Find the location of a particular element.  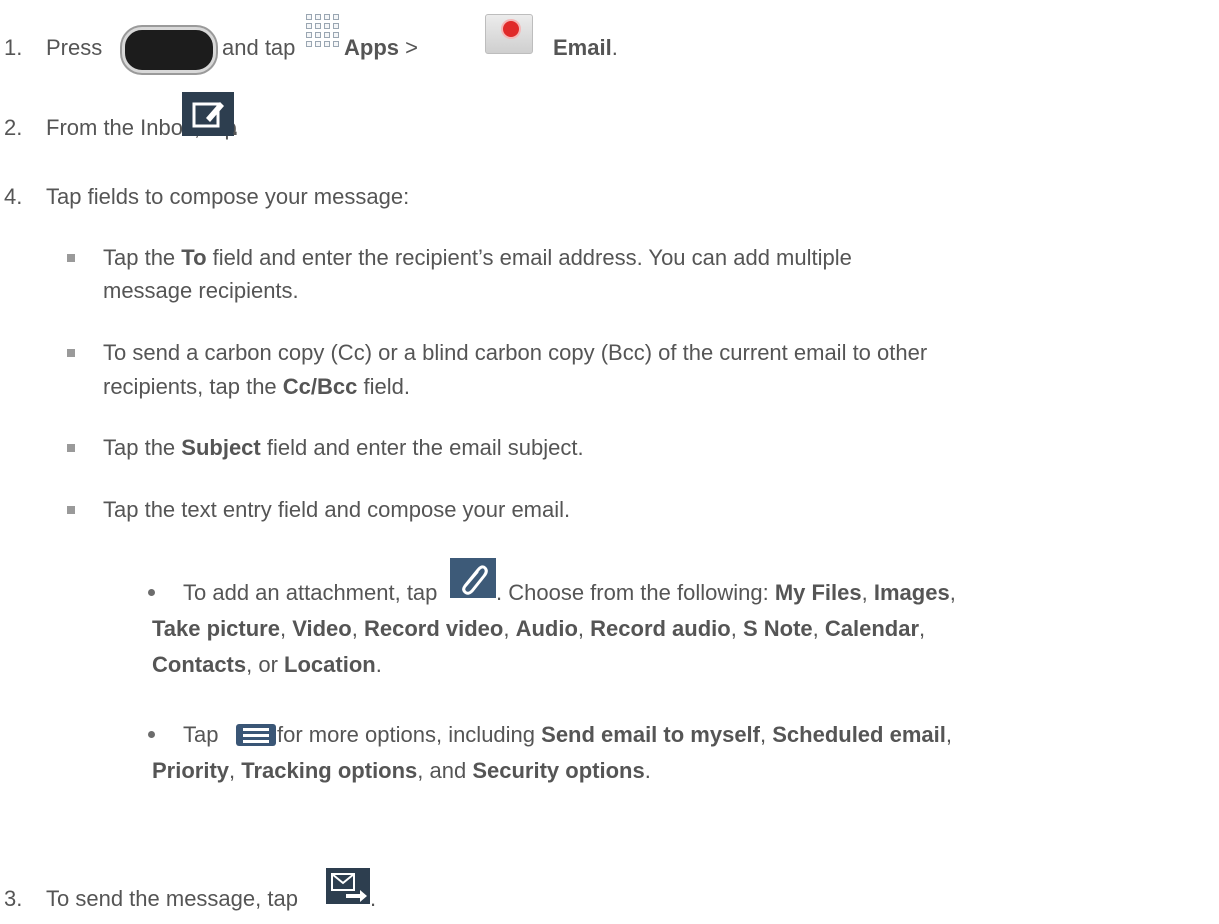

home-key-icon is located at coordinates (169, 50).